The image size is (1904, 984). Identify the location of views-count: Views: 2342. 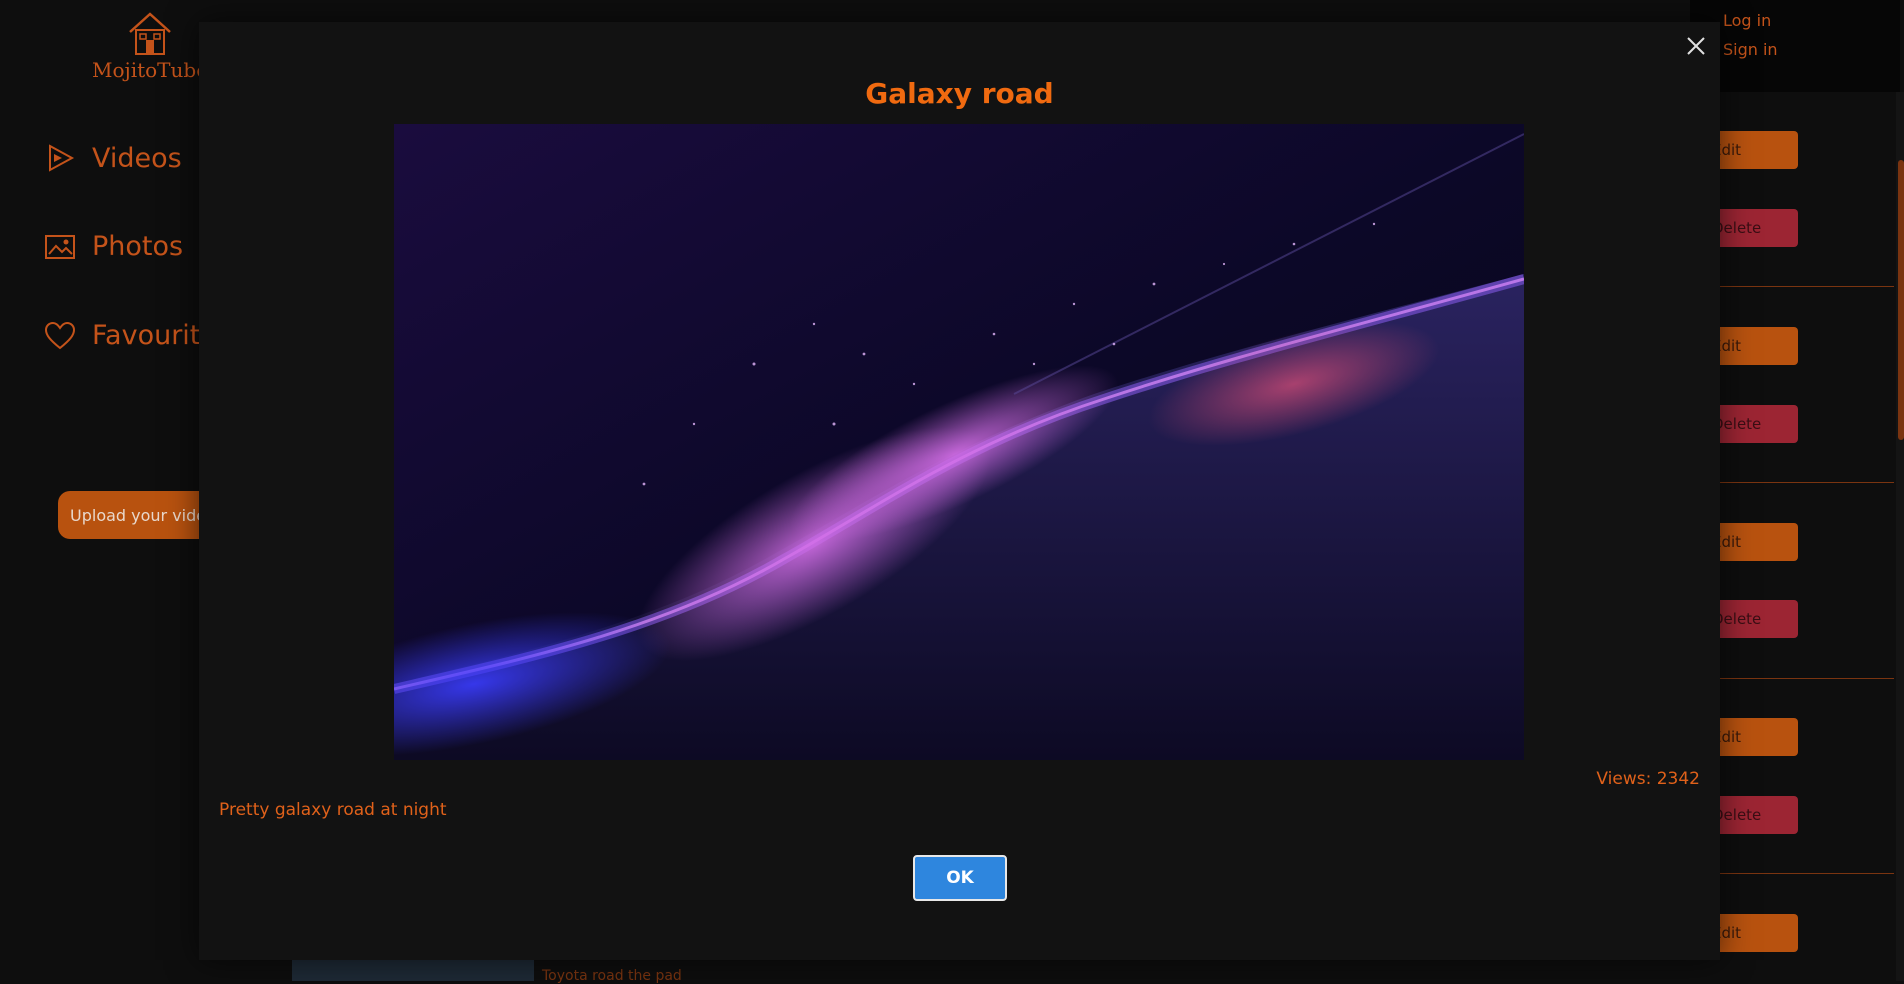
(1648, 779).